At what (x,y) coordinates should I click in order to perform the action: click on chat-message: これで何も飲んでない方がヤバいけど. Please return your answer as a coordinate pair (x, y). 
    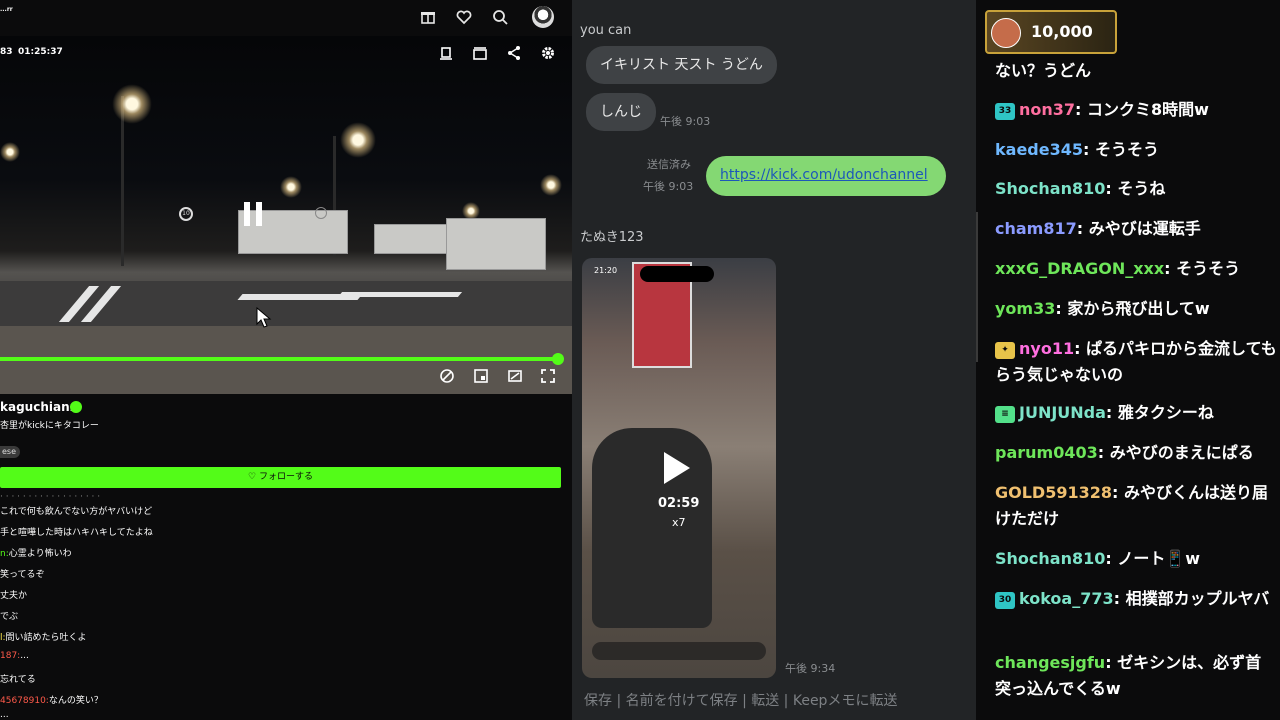
    Looking at the image, I should click on (76, 510).